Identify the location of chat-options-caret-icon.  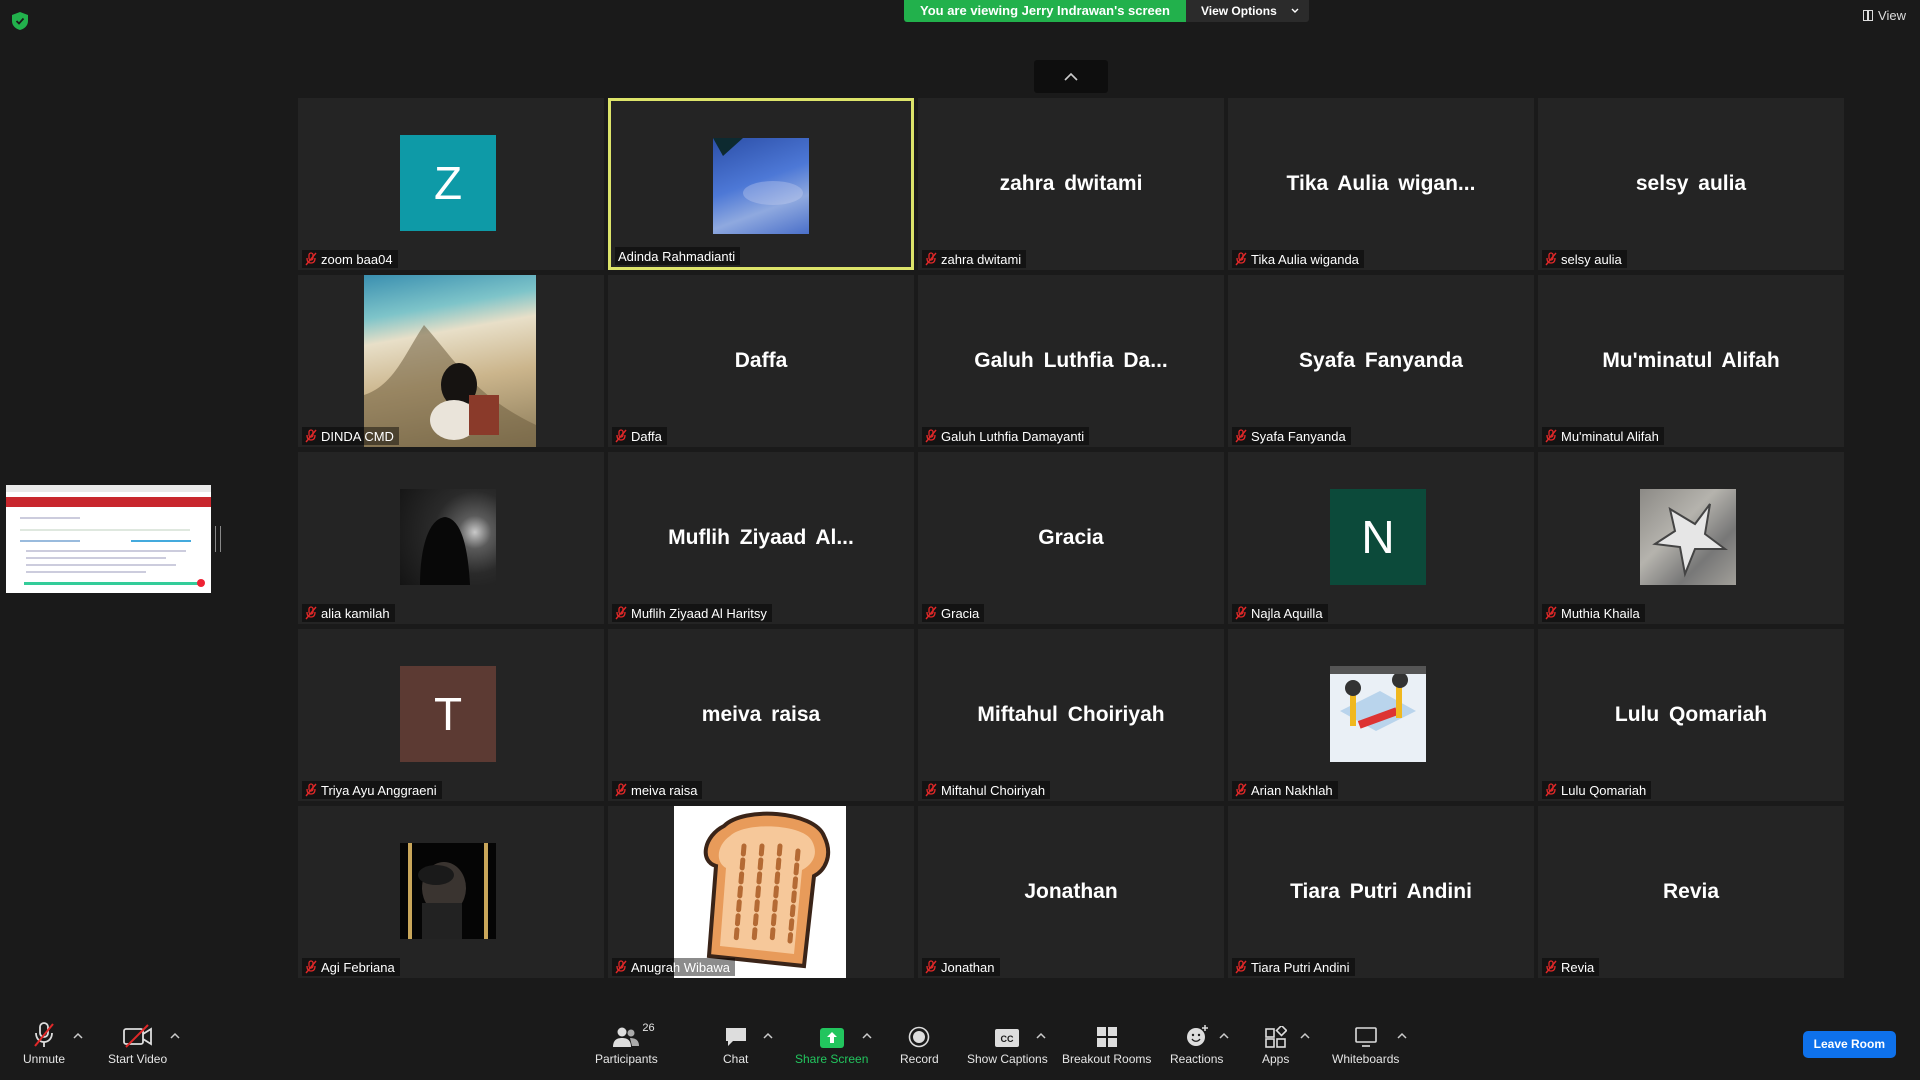
(768, 1036).